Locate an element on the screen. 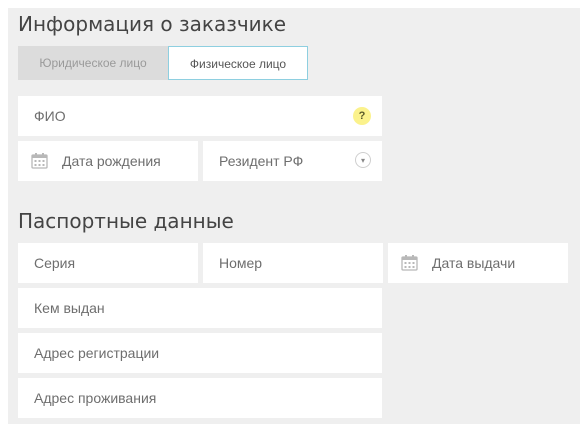 Image resolution: width=588 pixels, height=437 pixels. full-name-field: ФИО ? is located at coordinates (200, 116).